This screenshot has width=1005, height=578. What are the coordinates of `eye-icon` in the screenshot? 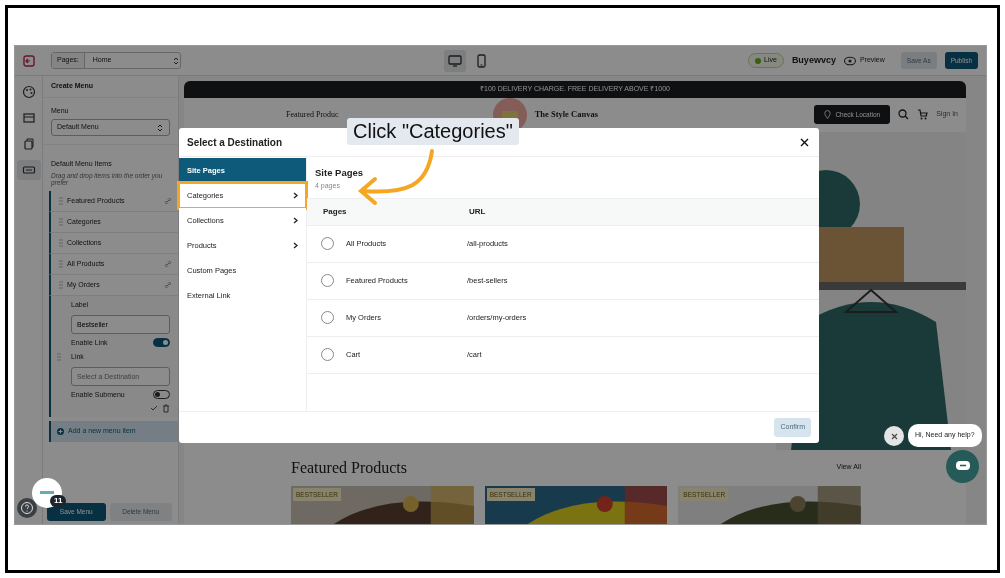 It's located at (849, 60).